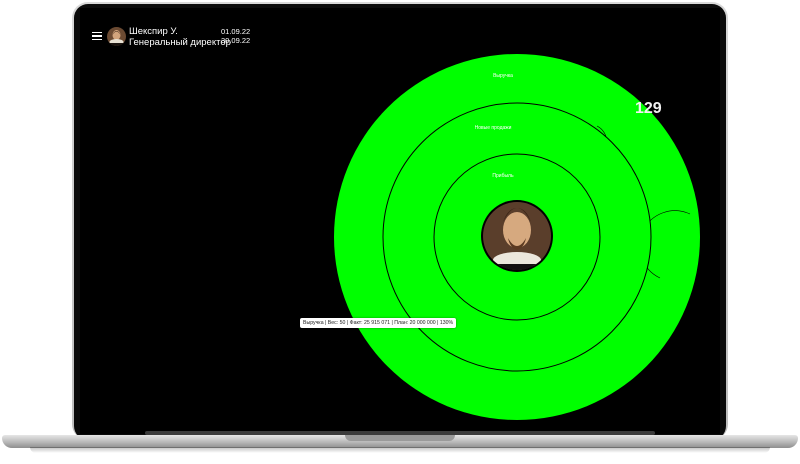 The width and height of the screenshot is (800, 464). What do you see at coordinates (400, 438) in the screenshot?
I see `laptop-notch` at bounding box center [400, 438].